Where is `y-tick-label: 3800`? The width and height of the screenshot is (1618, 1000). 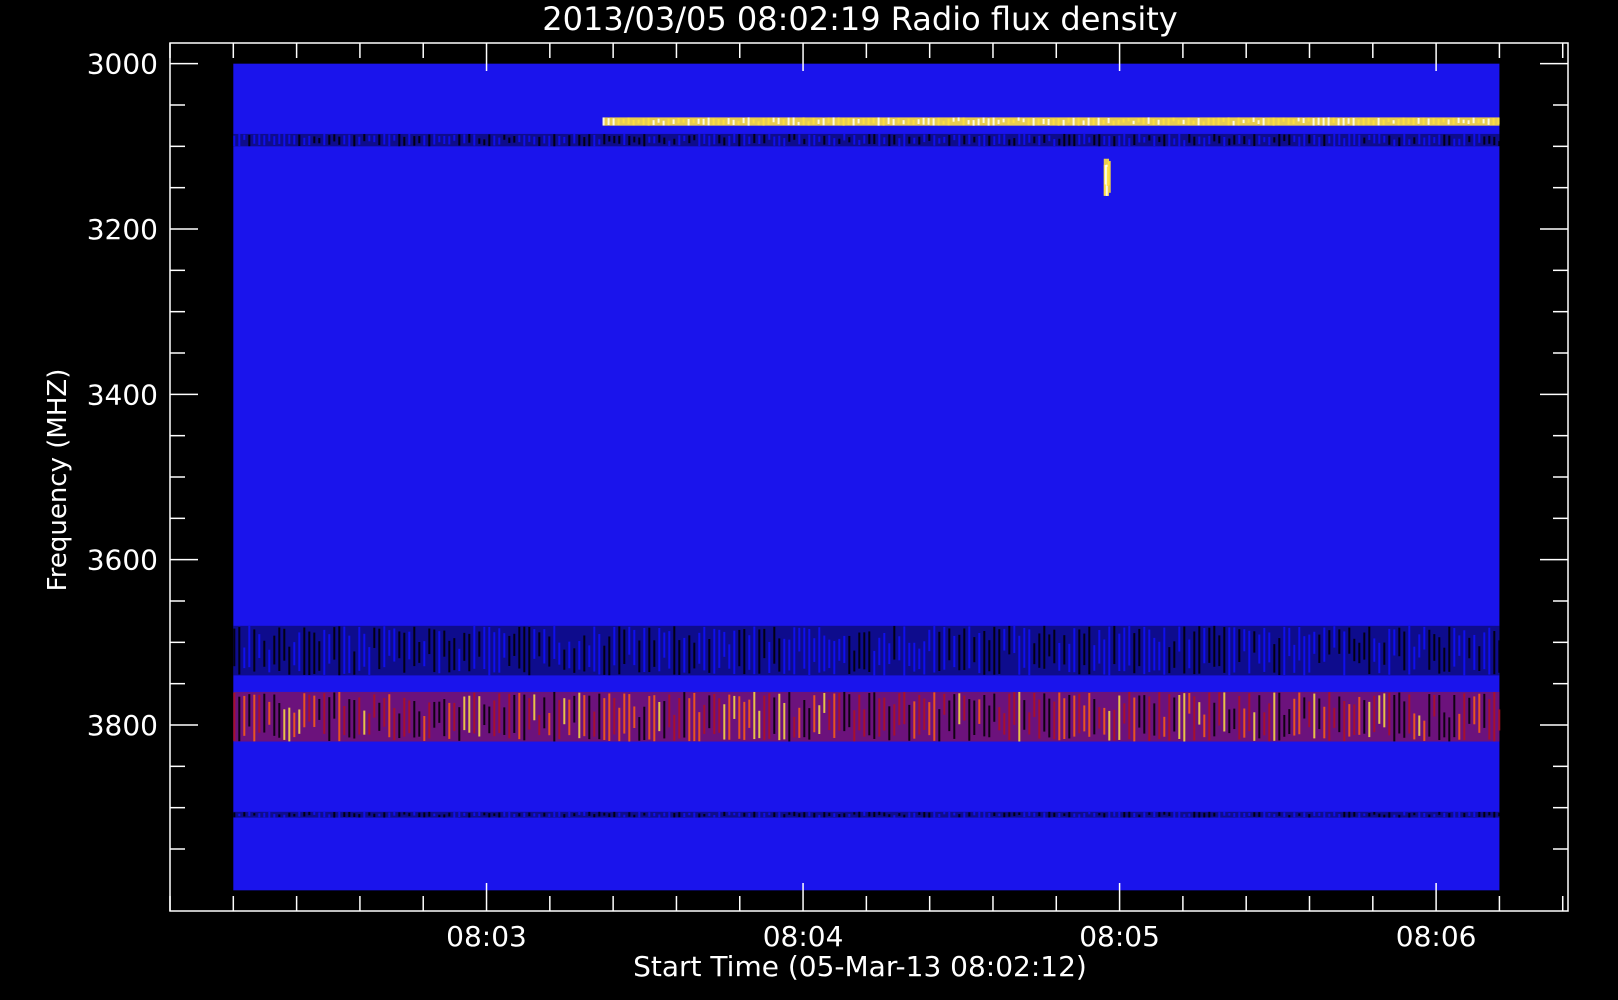
y-tick-label: 3800 is located at coordinates (122, 725).